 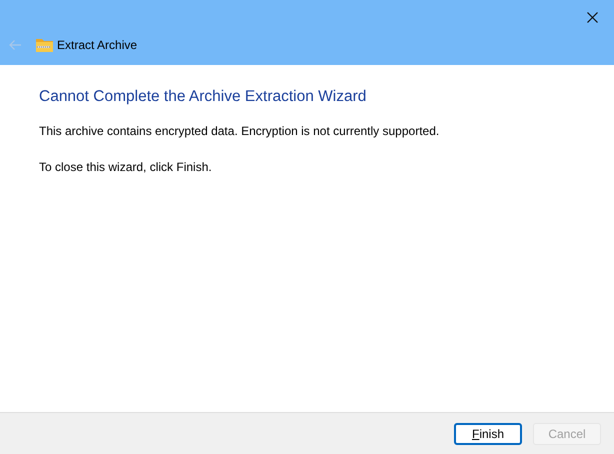 I want to click on message-text: This archive contains encrypted data. Encryption is not currently supported., so click(x=239, y=131).